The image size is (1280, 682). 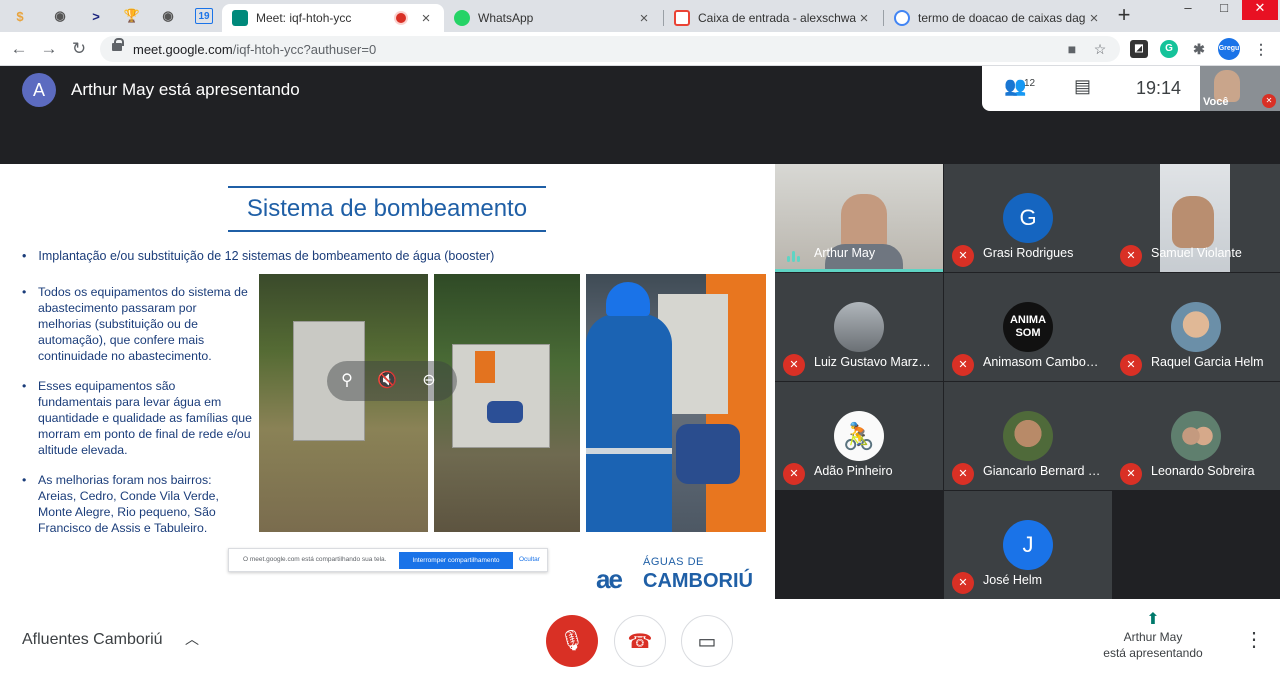 I want to click on recording-indicator-icon, so click(x=401, y=18).